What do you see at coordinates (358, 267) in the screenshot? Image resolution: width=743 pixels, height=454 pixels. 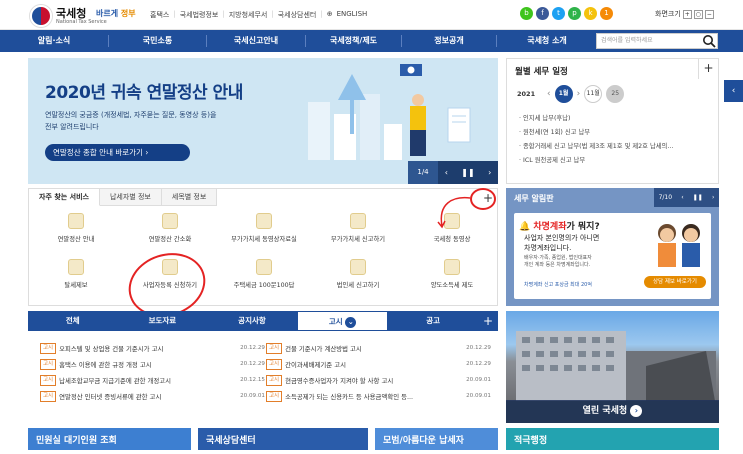 I see `pencil-icon` at bounding box center [358, 267].